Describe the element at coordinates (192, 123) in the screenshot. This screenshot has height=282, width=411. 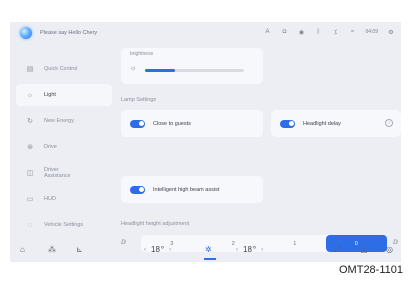
I see `close-to-guests-card: Close to guests` at that location.